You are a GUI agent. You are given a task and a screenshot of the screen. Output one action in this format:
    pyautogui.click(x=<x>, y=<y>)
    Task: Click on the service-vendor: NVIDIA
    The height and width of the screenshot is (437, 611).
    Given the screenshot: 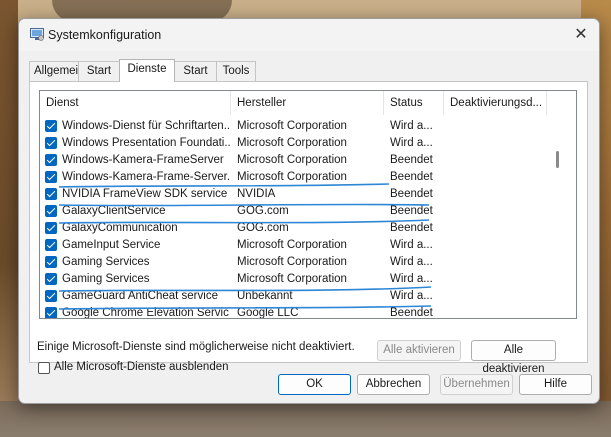 What is the action you would take?
    pyautogui.click(x=256, y=194)
    